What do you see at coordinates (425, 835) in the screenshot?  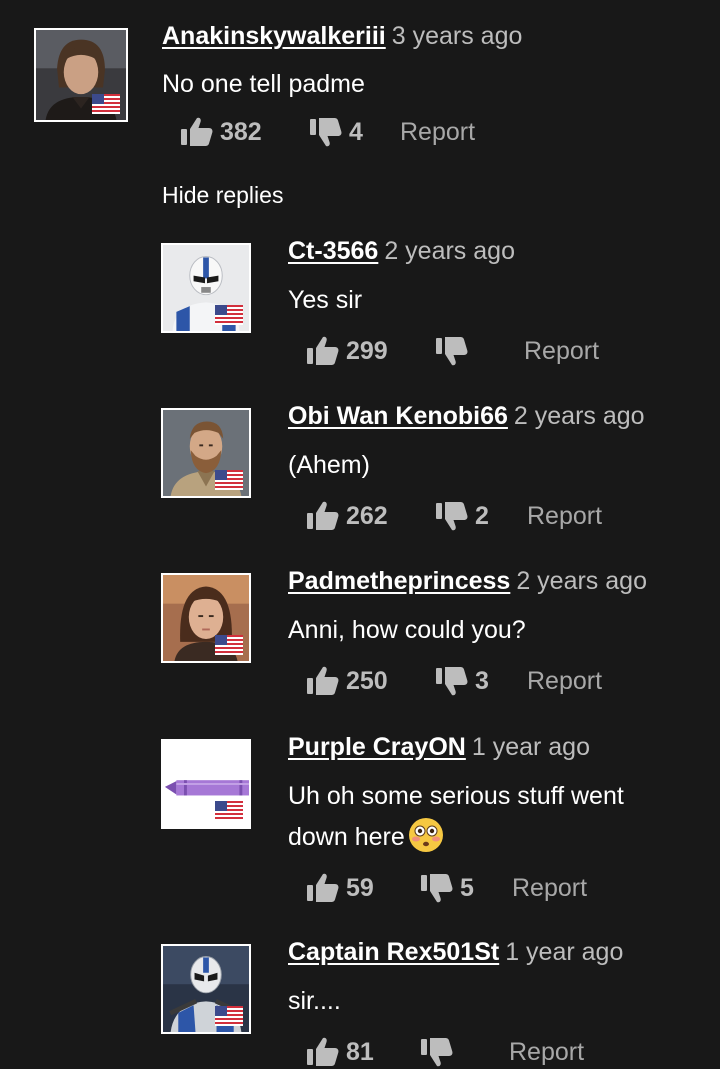 I see `flushed-face-emoji` at bounding box center [425, 835].